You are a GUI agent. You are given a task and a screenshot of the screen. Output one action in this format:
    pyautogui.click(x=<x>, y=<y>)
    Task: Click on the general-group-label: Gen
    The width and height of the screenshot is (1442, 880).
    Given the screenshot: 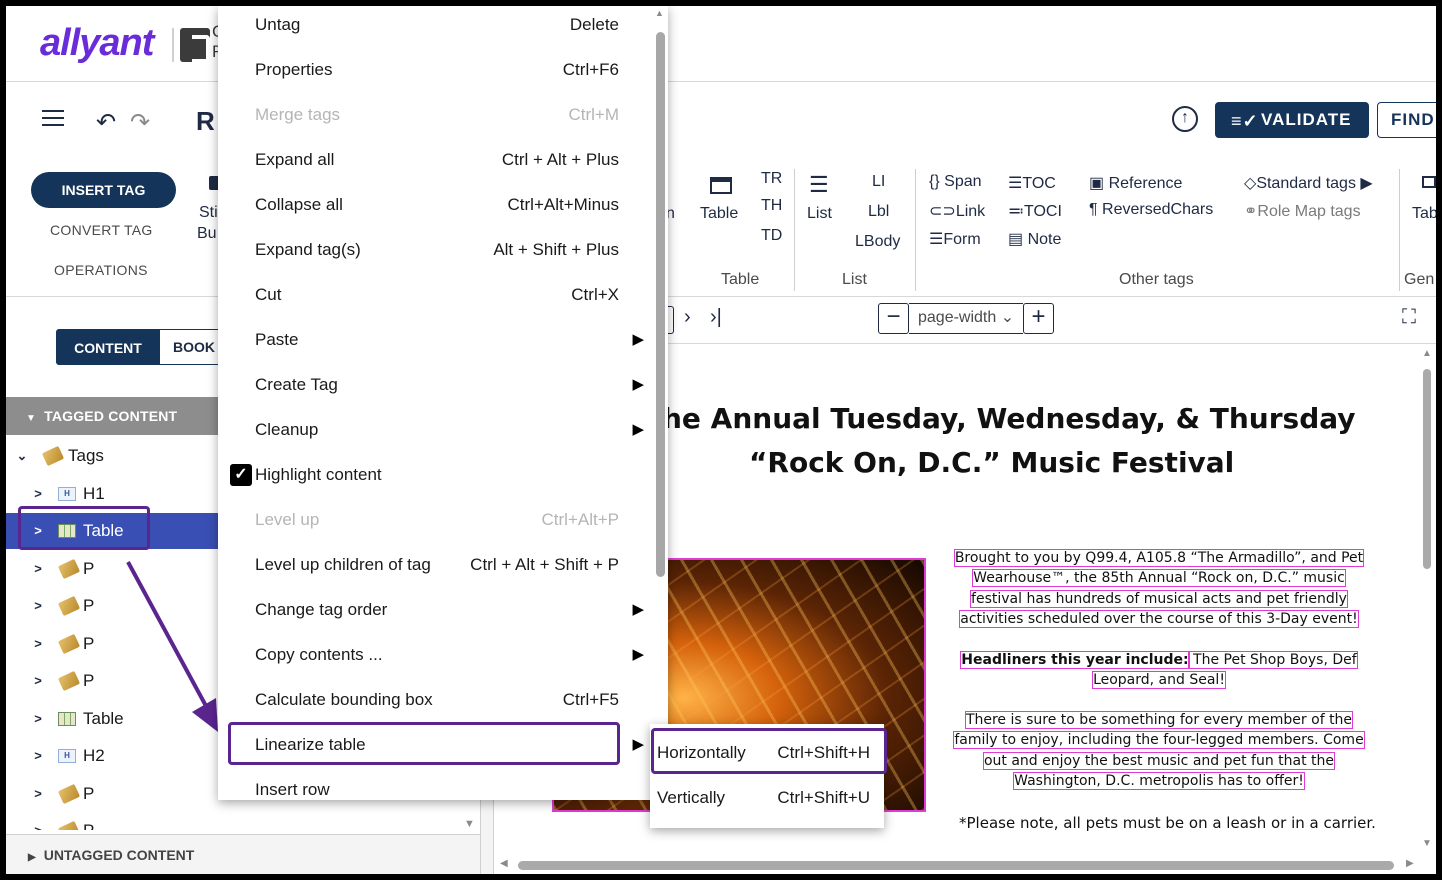 What is the action you would take?
    pyautogui.click(x=1419, y=279)
    